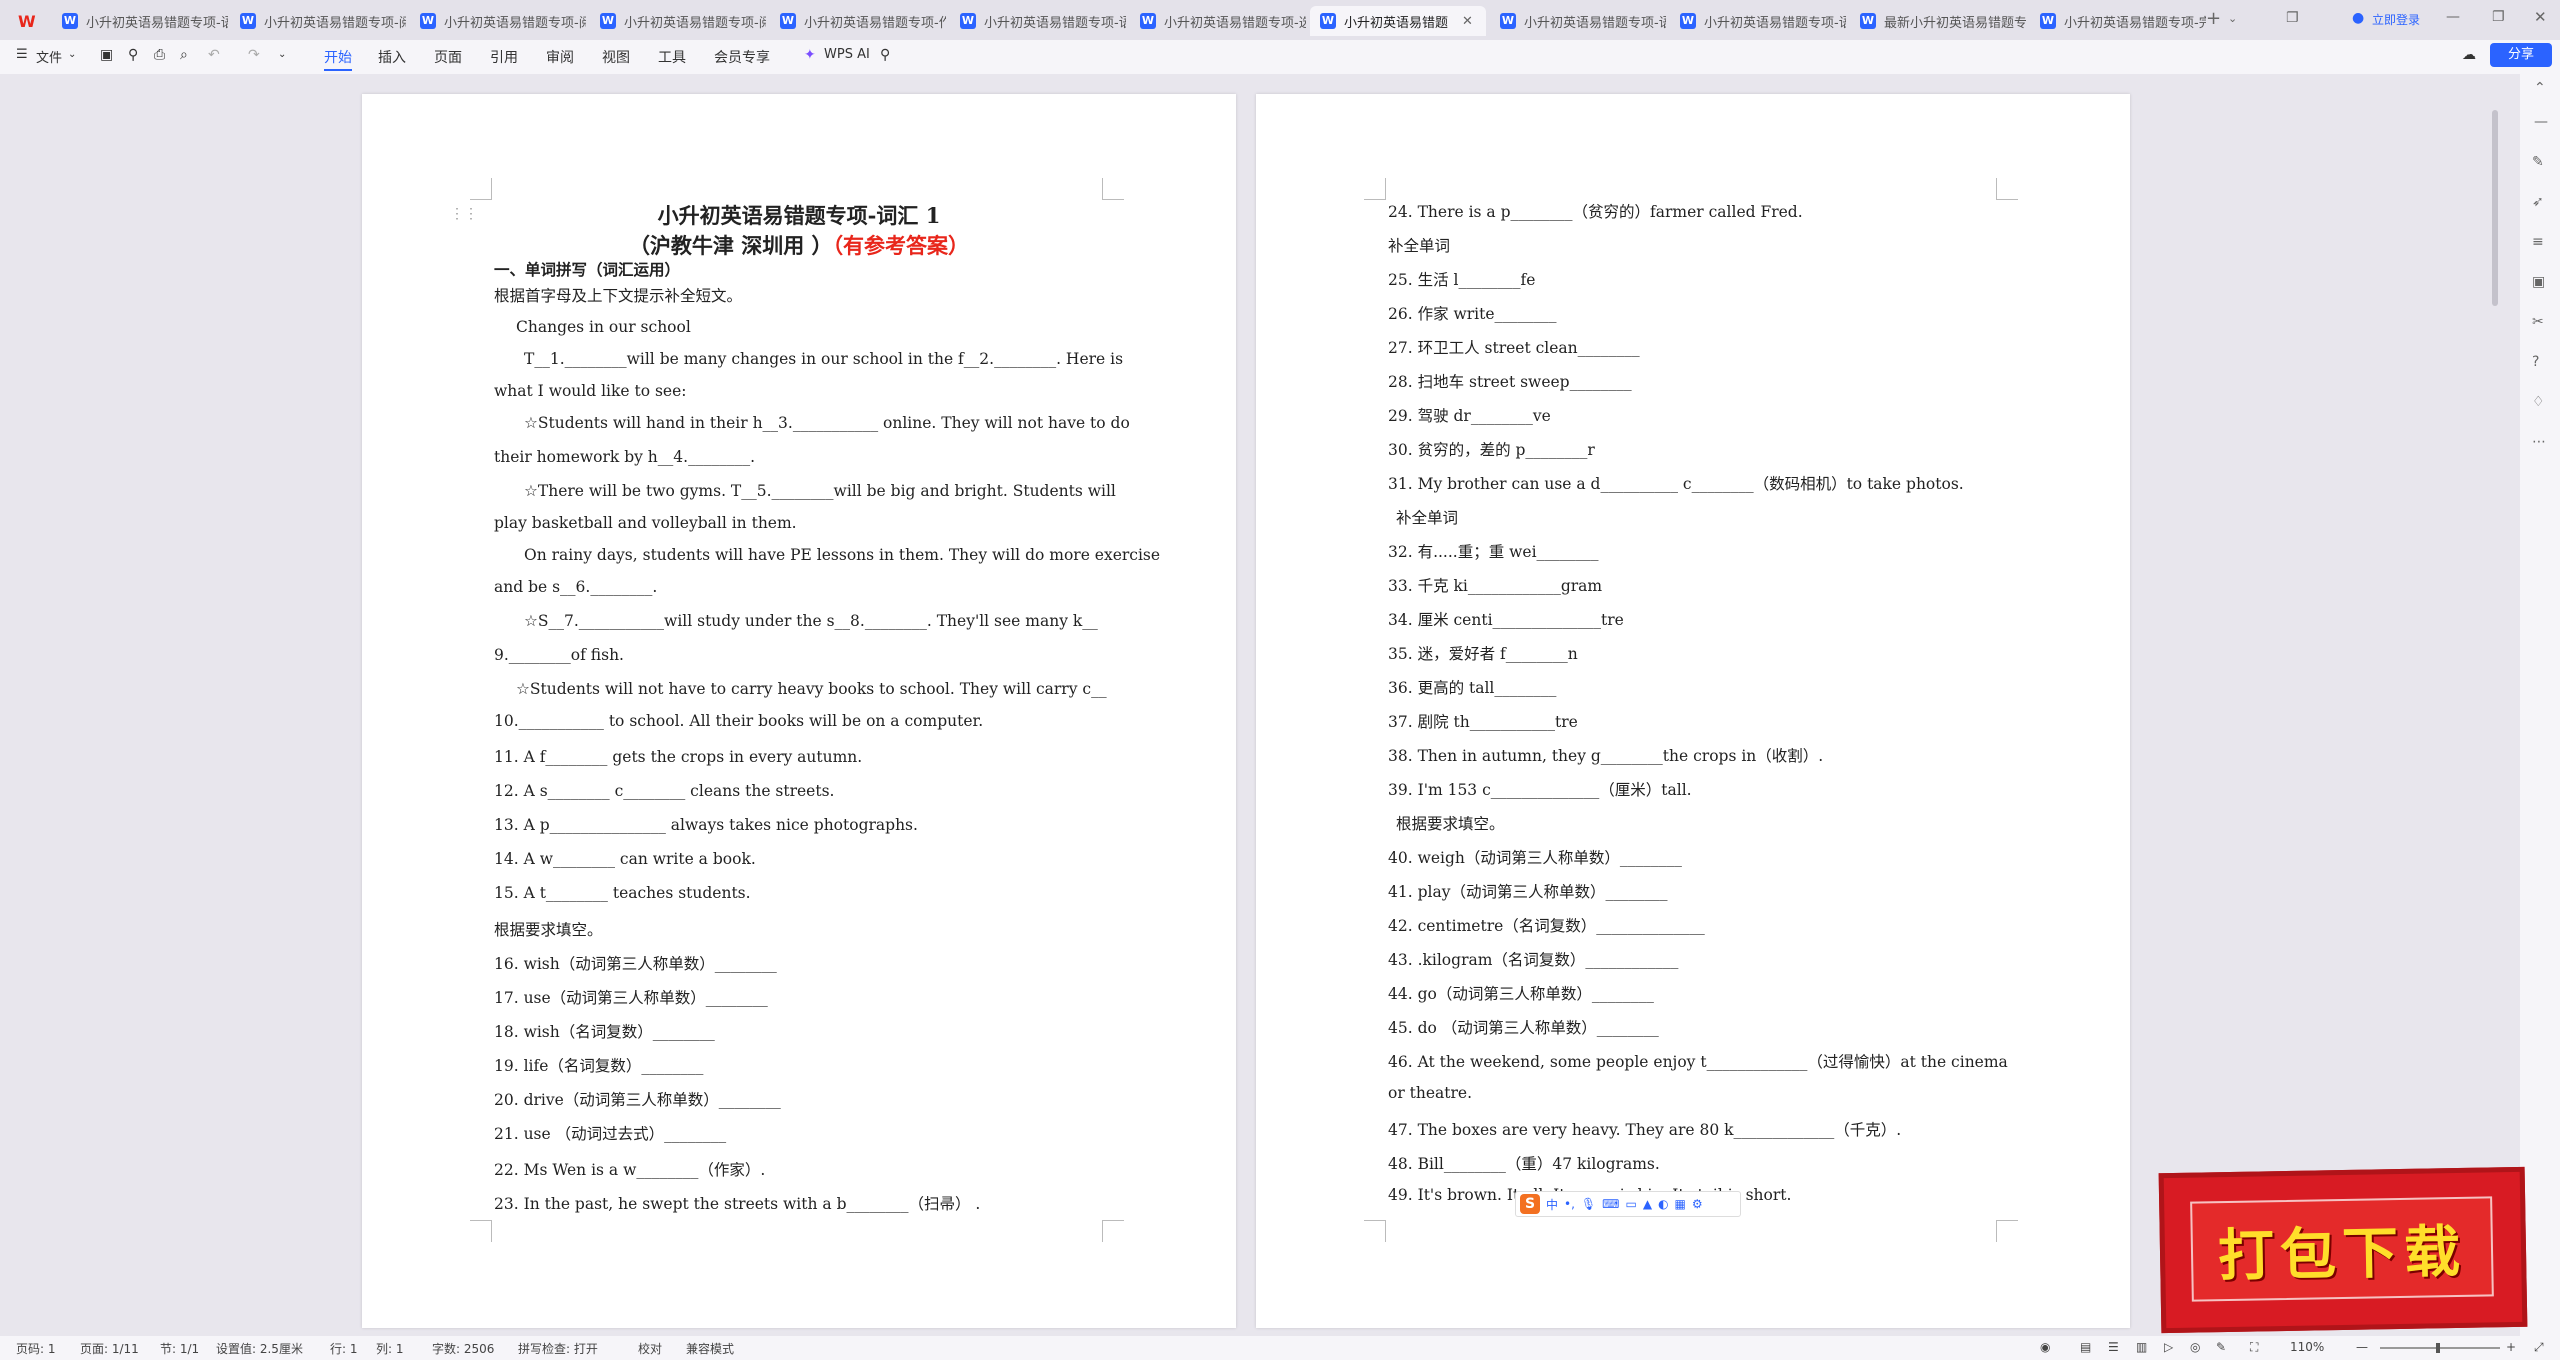 Image resolution: width=2560 pixels, height=1360 pixels. What do you see at coordinates (2343, 1250) in the screenshot?
I see `download-banner: 打包下载` at bounding box center [2343, 1250].